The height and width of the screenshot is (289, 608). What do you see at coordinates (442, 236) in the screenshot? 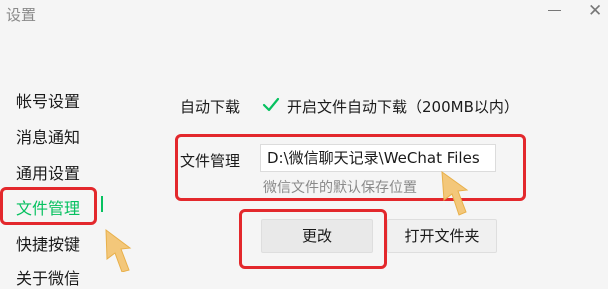
I see `open-folder-button: 打开文件夹` at bounding box center [442, 236].